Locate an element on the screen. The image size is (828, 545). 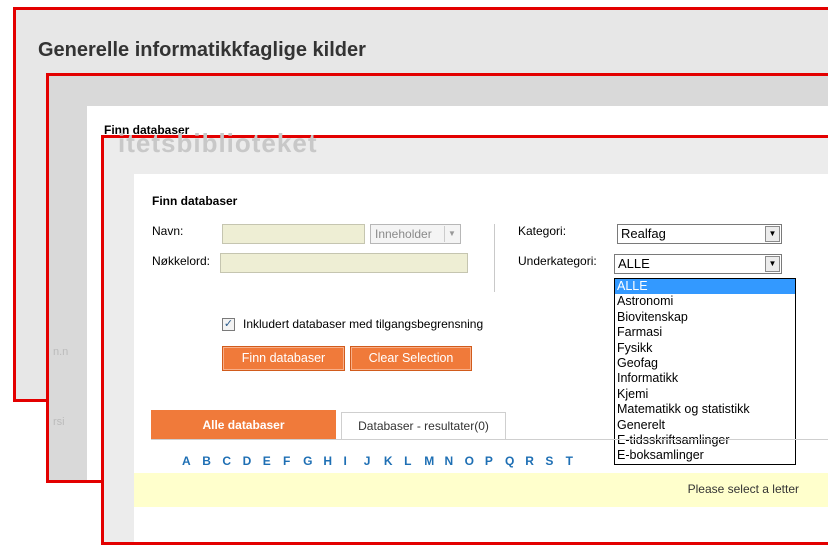
letter-link: R is located at coordinates (535, 461).